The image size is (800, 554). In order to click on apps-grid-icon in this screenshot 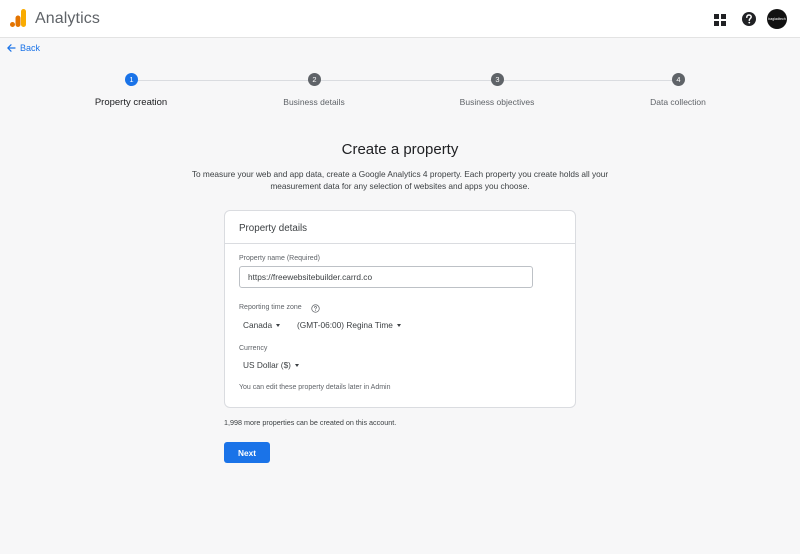, I will do `click(720, 20)`.